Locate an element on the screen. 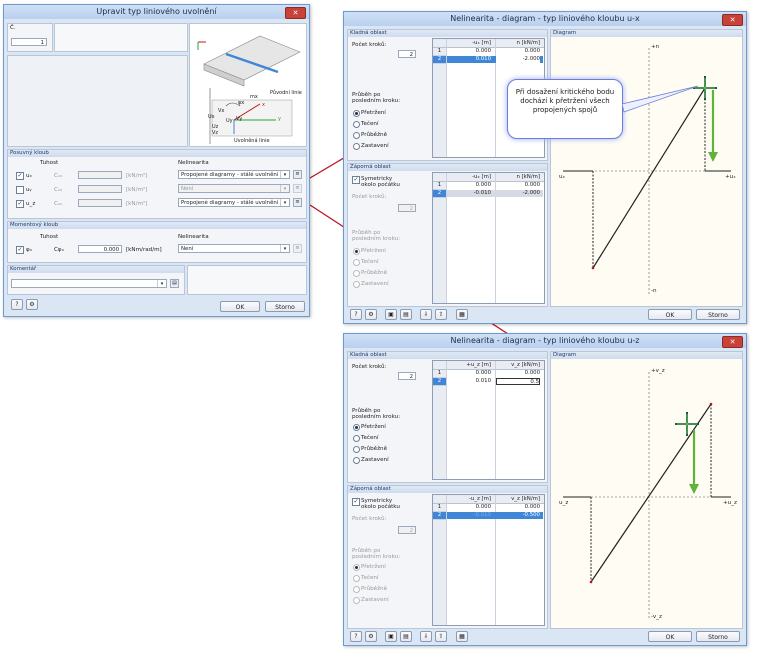 This screenshot has width=760, height=670. uy-nonlinearity-select: Není ▾ is located at coordinates (234, 188).